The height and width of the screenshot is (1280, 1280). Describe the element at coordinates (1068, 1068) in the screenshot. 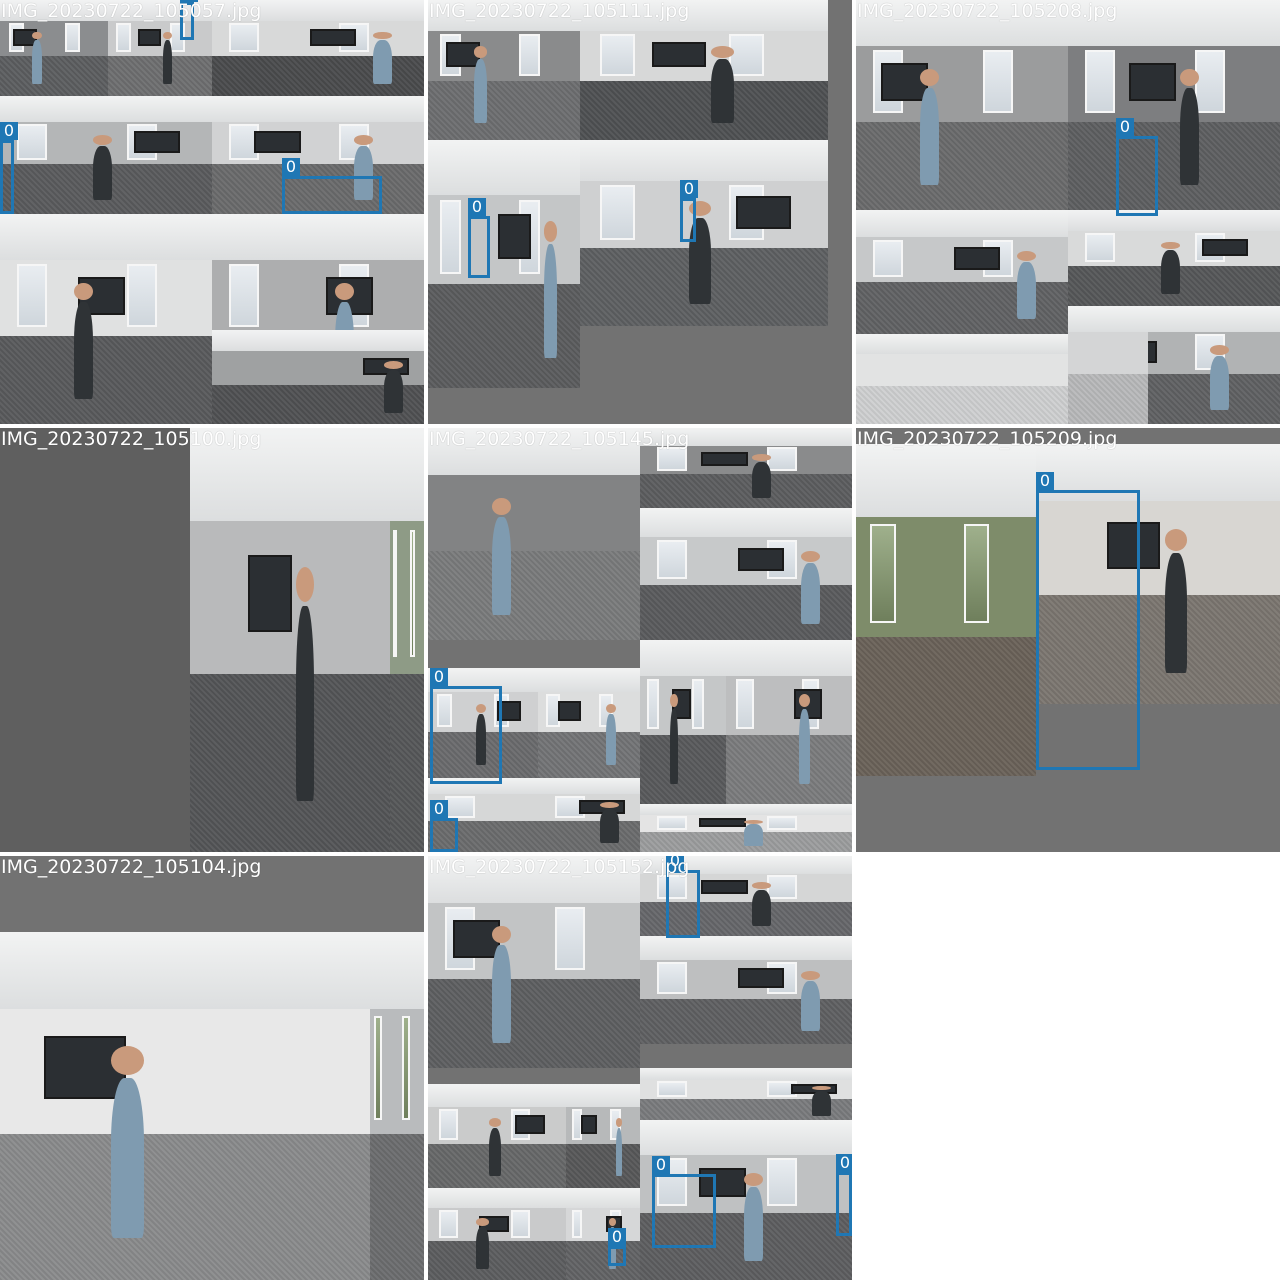

I see `empty-grid-slot` at that location.